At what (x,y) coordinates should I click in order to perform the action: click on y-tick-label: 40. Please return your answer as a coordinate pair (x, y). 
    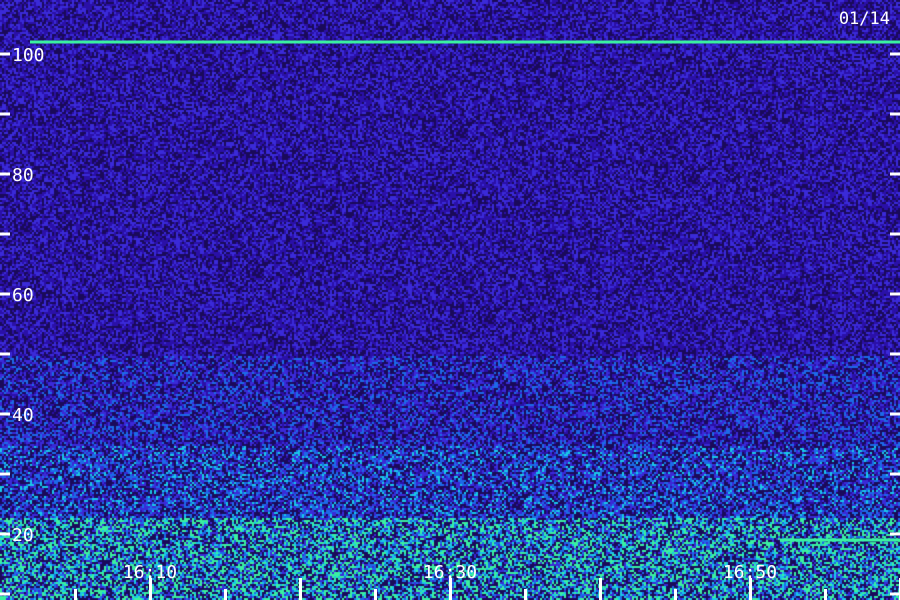
    Looking at the image, I should click on (23, 415).